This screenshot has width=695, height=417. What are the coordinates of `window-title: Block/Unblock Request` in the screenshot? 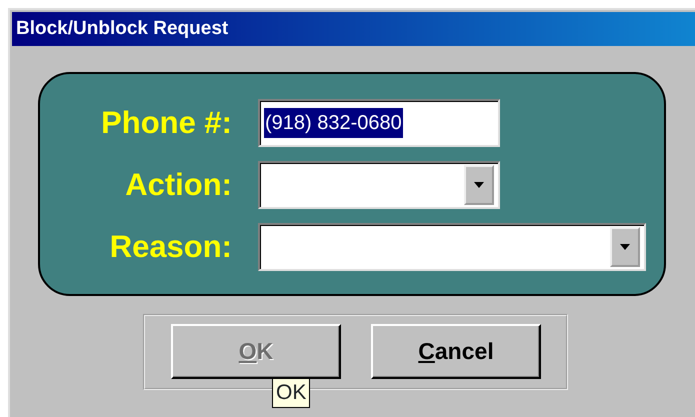 It's located at (122, 28).